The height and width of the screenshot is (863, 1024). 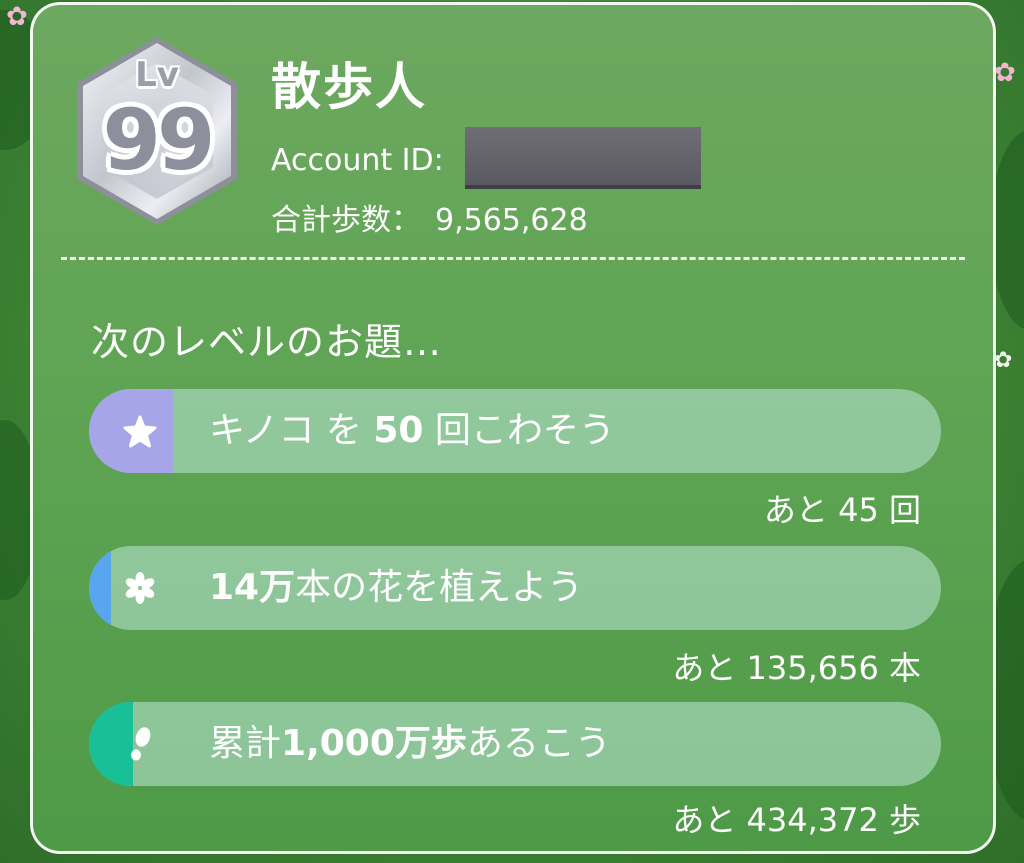 I want to click on task-text-post: あるこう, so click(x=538, y=743).